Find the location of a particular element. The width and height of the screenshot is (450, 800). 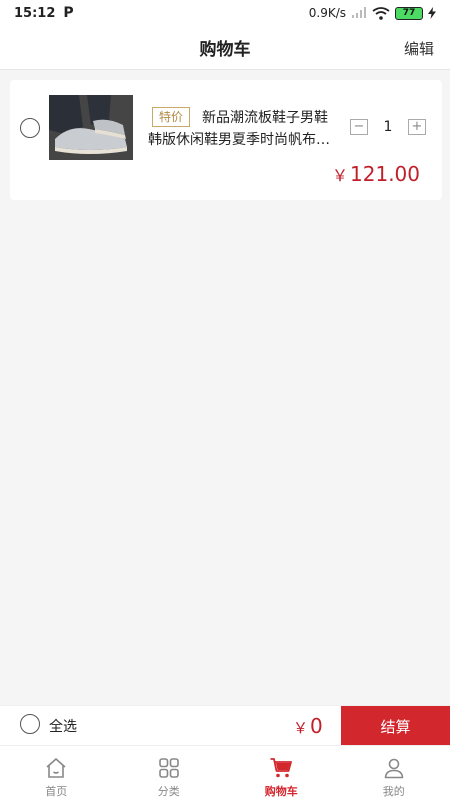

signal-icon is located at coordinates (359, 12).